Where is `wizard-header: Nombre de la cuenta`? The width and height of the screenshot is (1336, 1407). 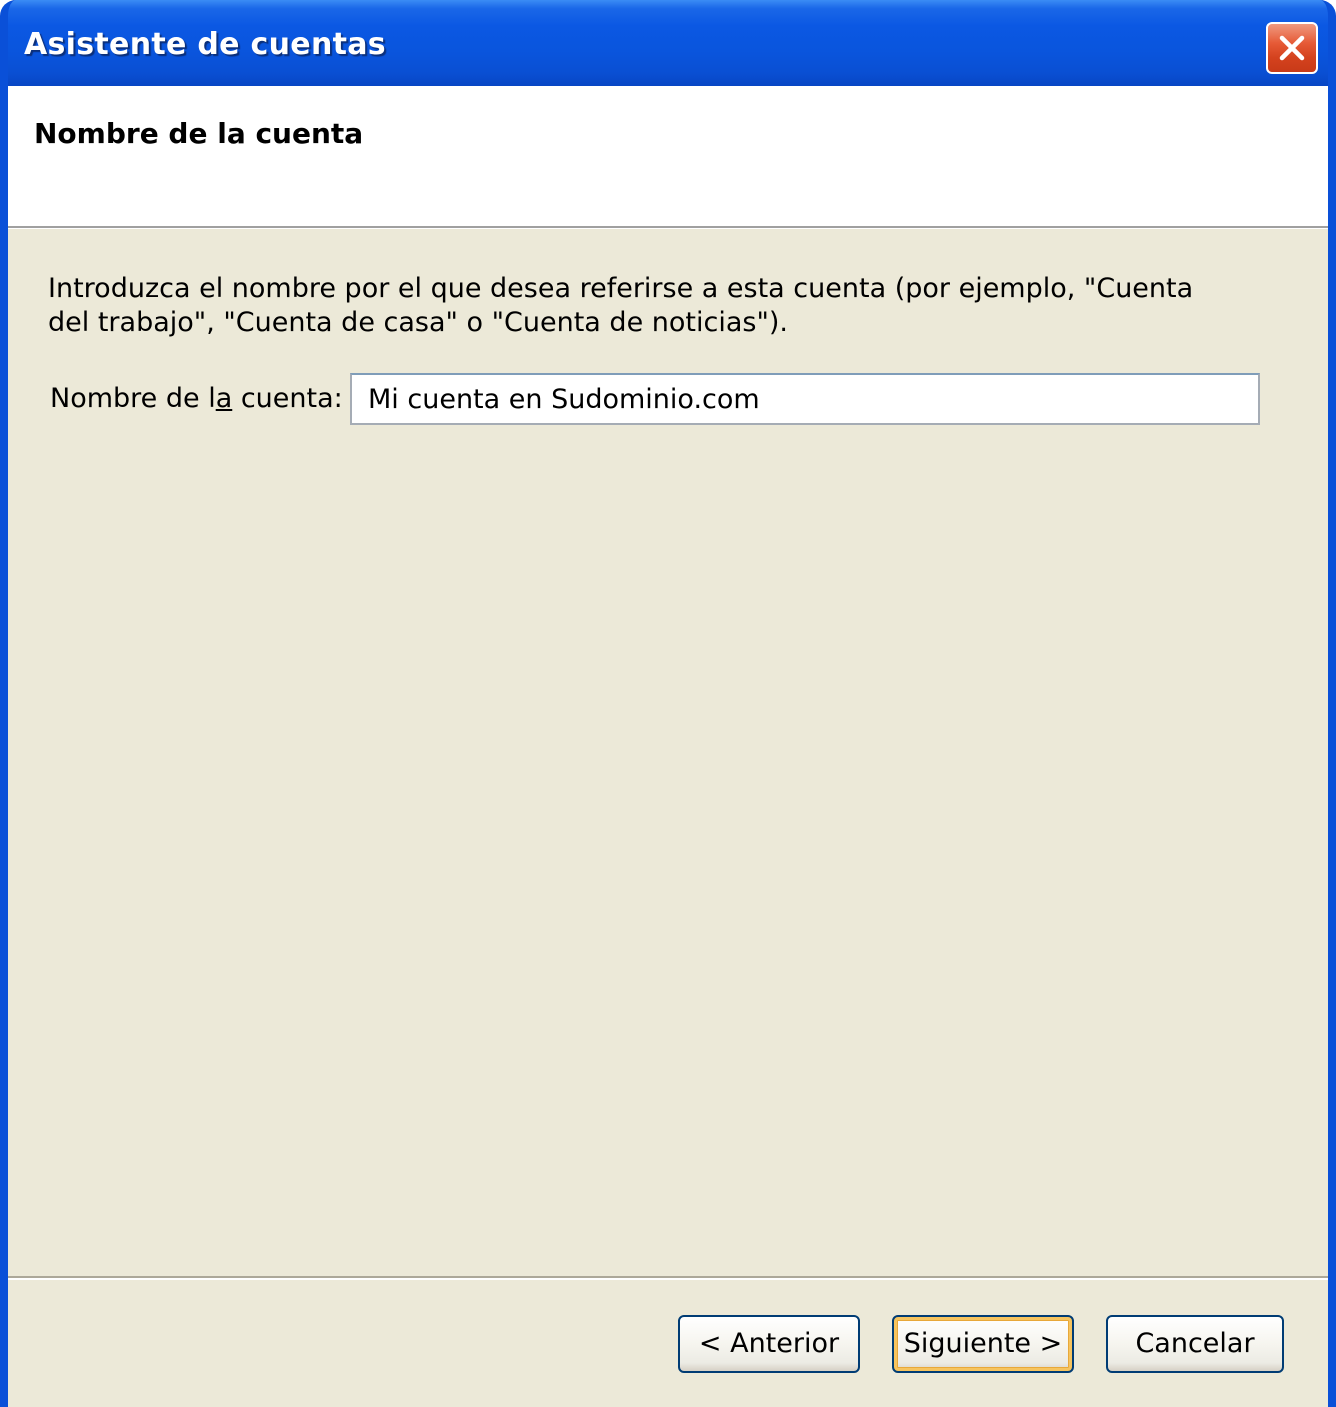 wizard-header: Nombre de la cuenta is located at coordinates (668, 157).